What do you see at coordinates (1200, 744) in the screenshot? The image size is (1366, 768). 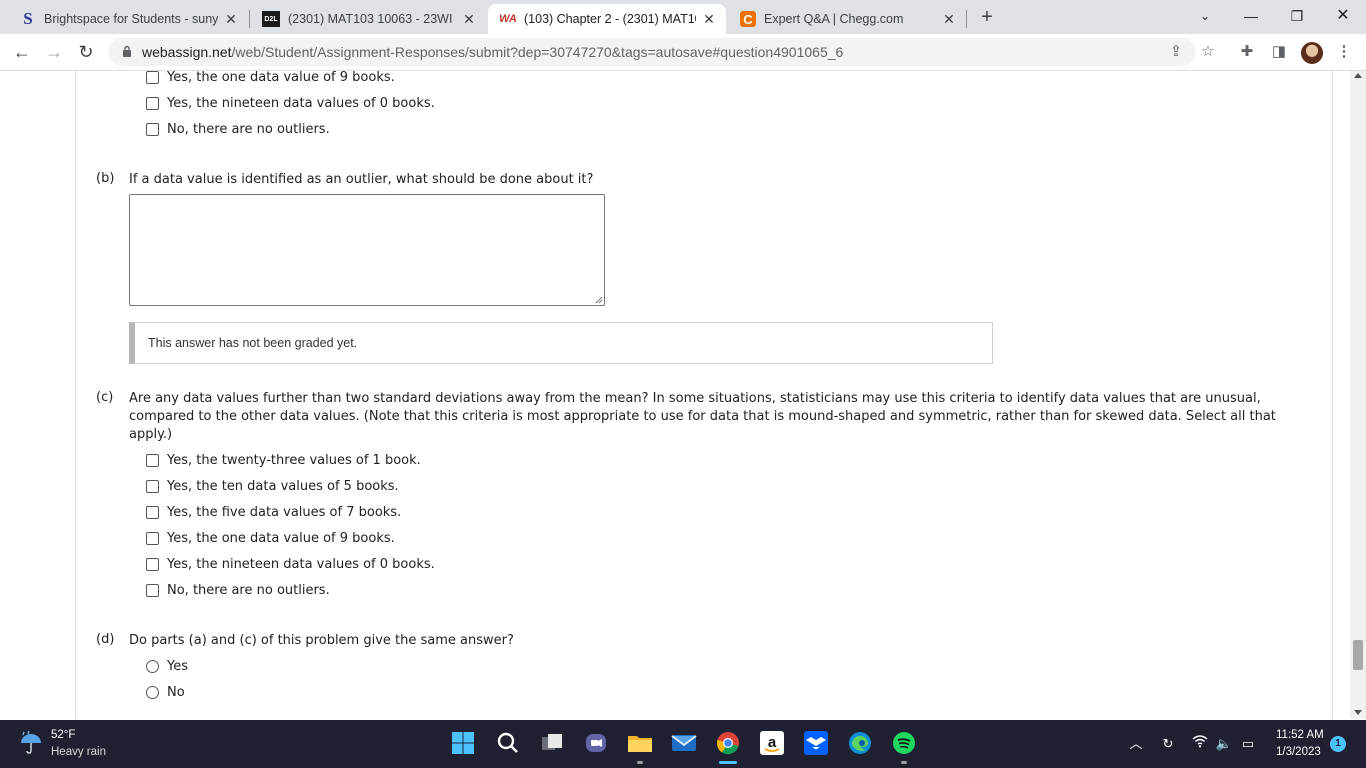 I see `wifi-icon` at bounding box center [1200, 744].